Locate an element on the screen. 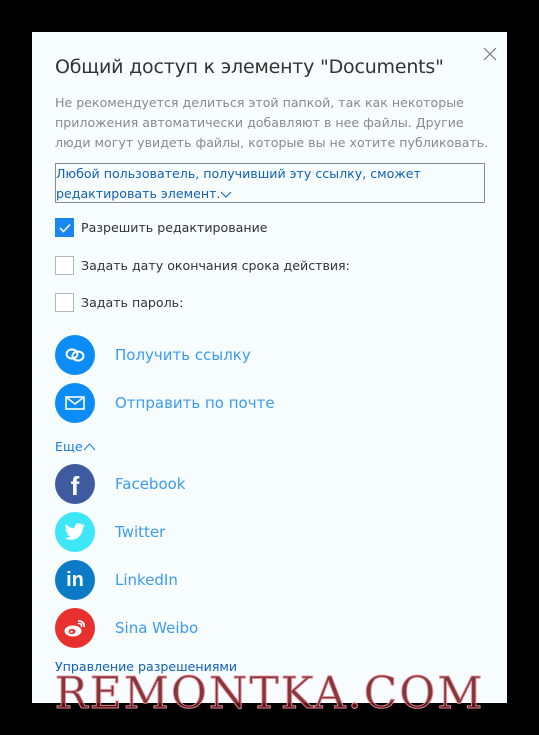 This screenshot has height=735, width=539. share-linkedin-button: in LinkedIn is located at coordinates (116, 580).